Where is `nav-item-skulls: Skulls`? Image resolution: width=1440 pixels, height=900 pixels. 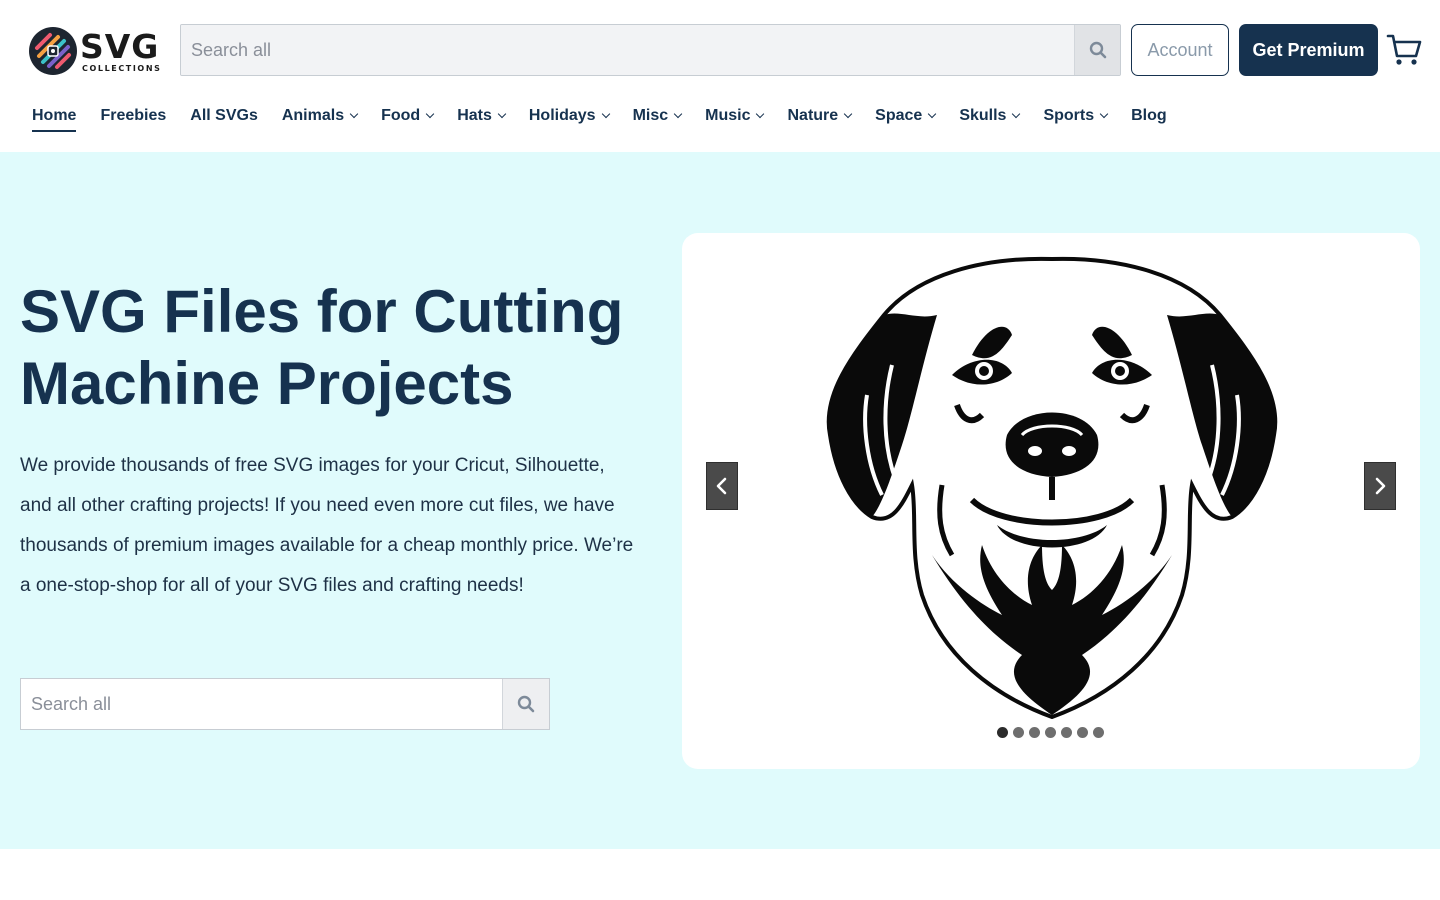 nav-item-skulls: Skulls is located at coordinates (990, 116).